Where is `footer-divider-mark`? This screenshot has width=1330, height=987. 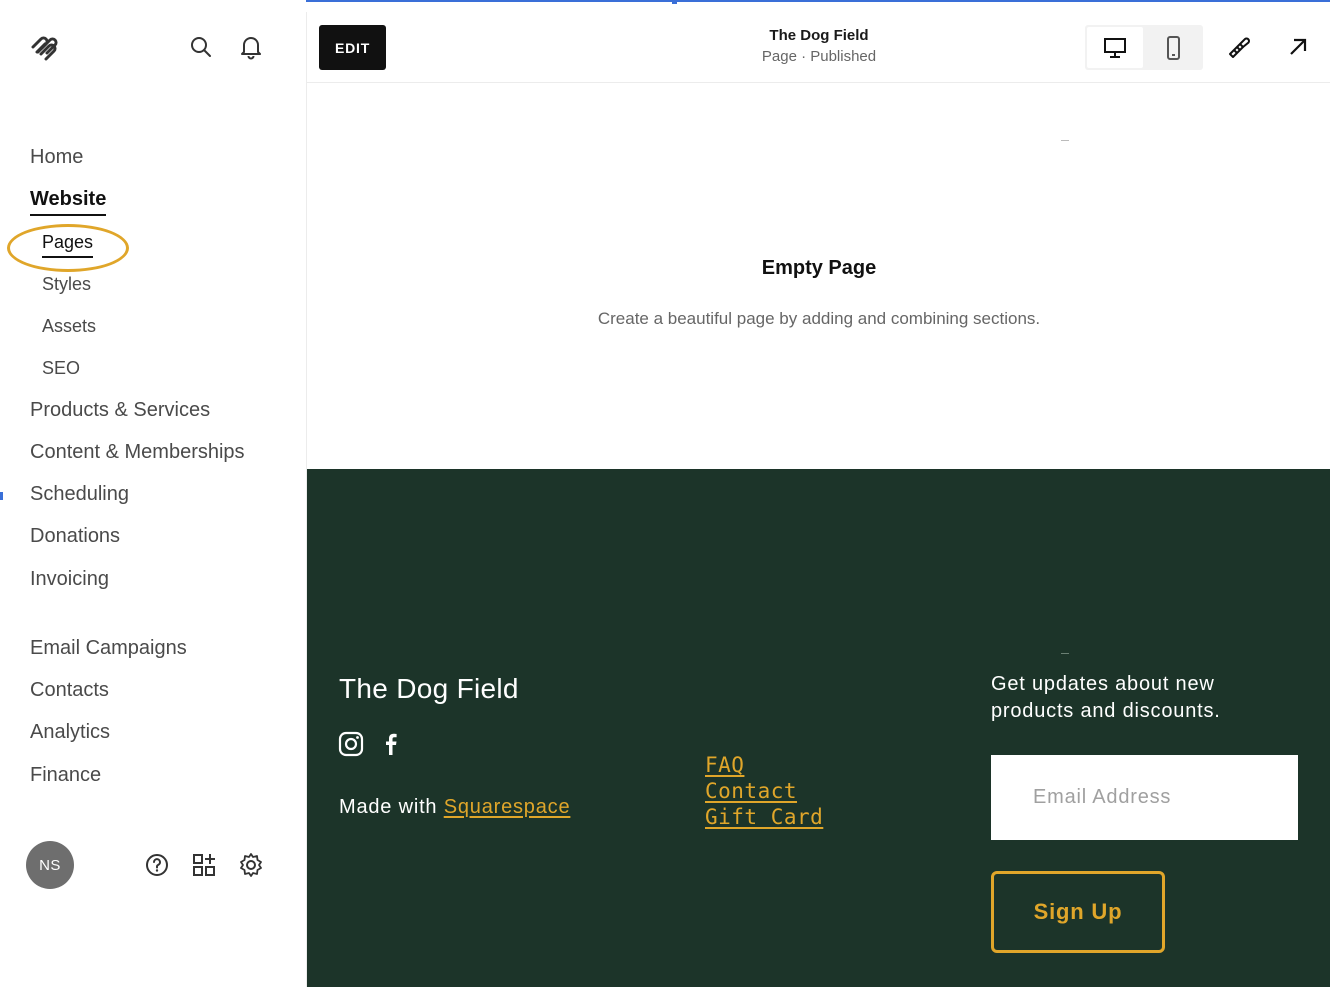
footer-divider-mark is located at coordinates (1065, 653).